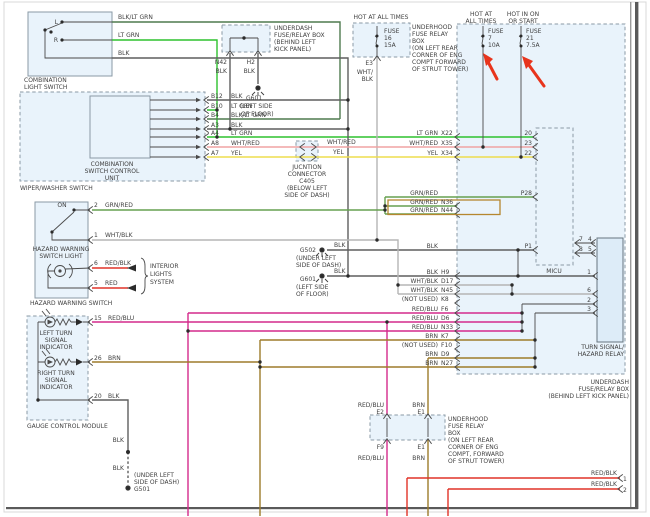 The height and width of the screenshot is (517, 650). What do you see at coordinates (128, 488) in the screenshot?
I see `ground-g501` at bounding box center [128, 488].